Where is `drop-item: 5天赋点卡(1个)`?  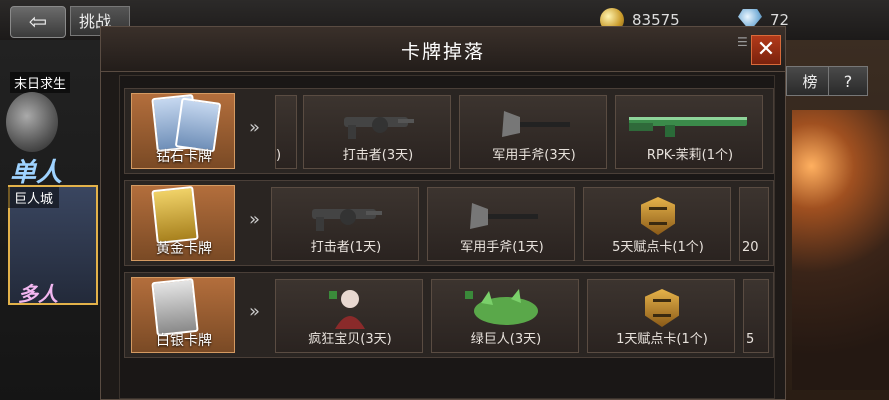 drop-item: 5天赋点卡(1个) is located at coordinates (657, 224).